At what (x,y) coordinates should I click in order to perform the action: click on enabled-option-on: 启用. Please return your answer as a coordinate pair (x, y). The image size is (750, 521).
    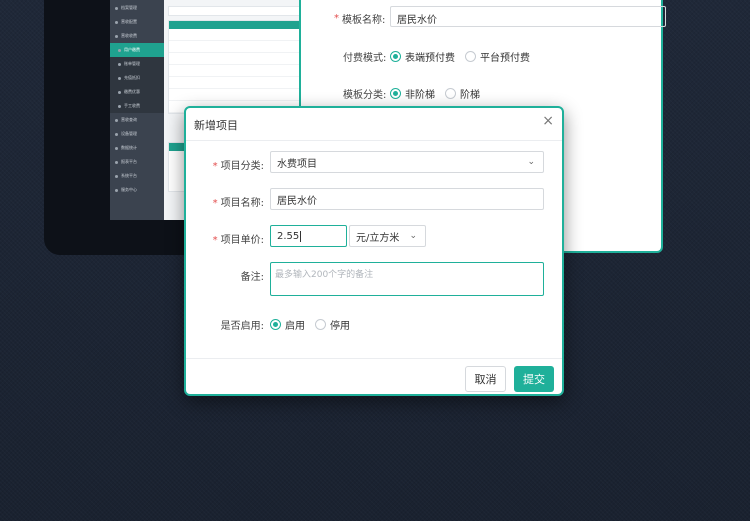
    Looking at the image, I should click on (287, 324).